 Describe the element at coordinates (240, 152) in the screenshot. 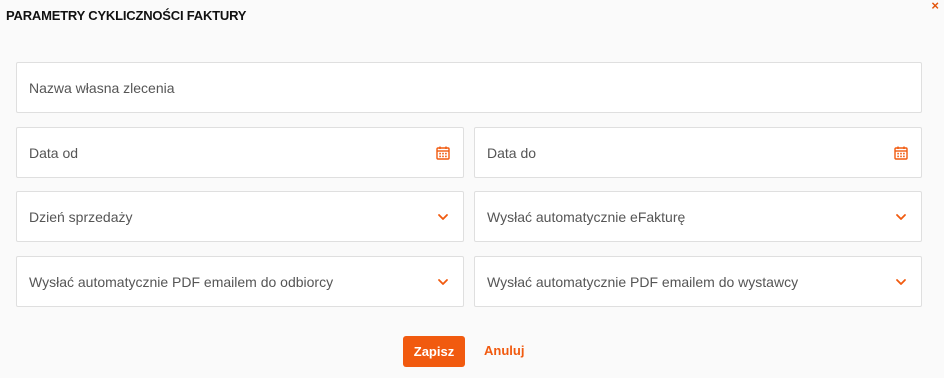

I see `date-from-input: Data od` at that location.